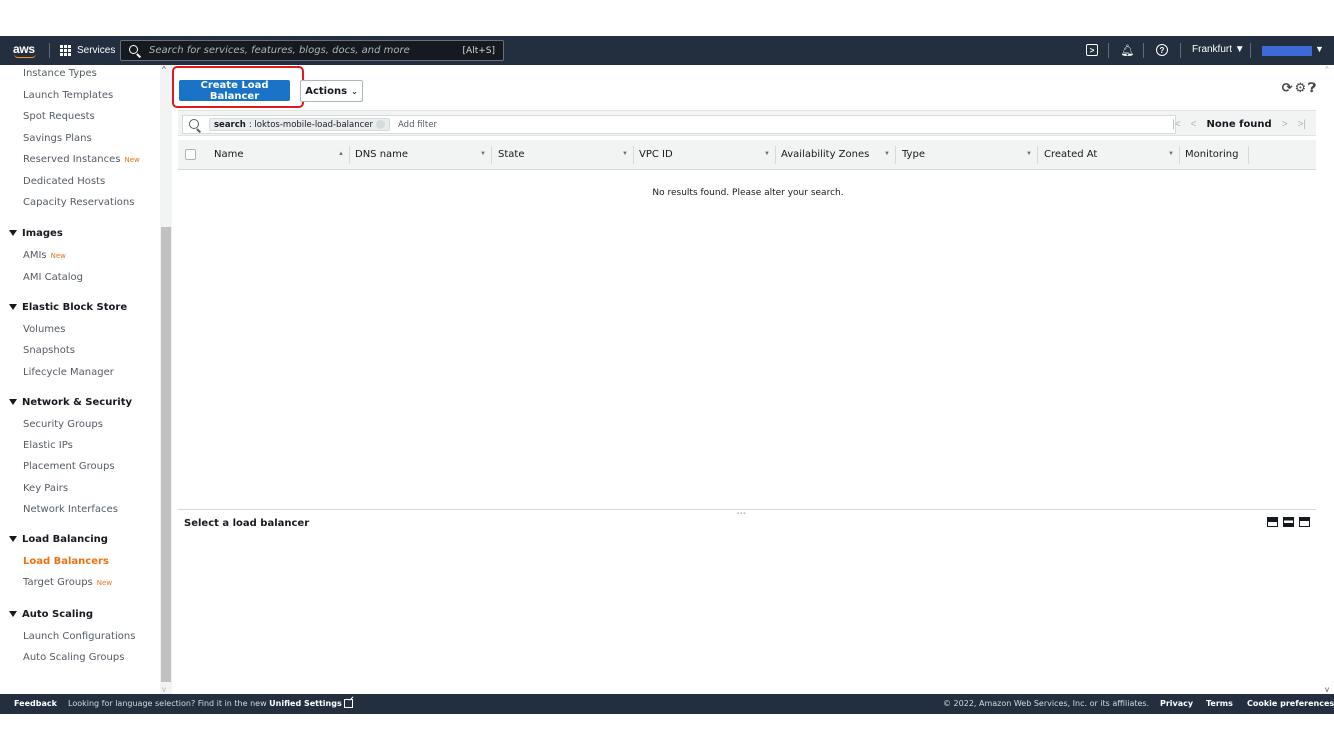 The width and height of the screenshot is (1334, 750). Describe the element at coordinates (1127, 50) in the screenshot. I see `bell-icon: 🔔︎` at that location.